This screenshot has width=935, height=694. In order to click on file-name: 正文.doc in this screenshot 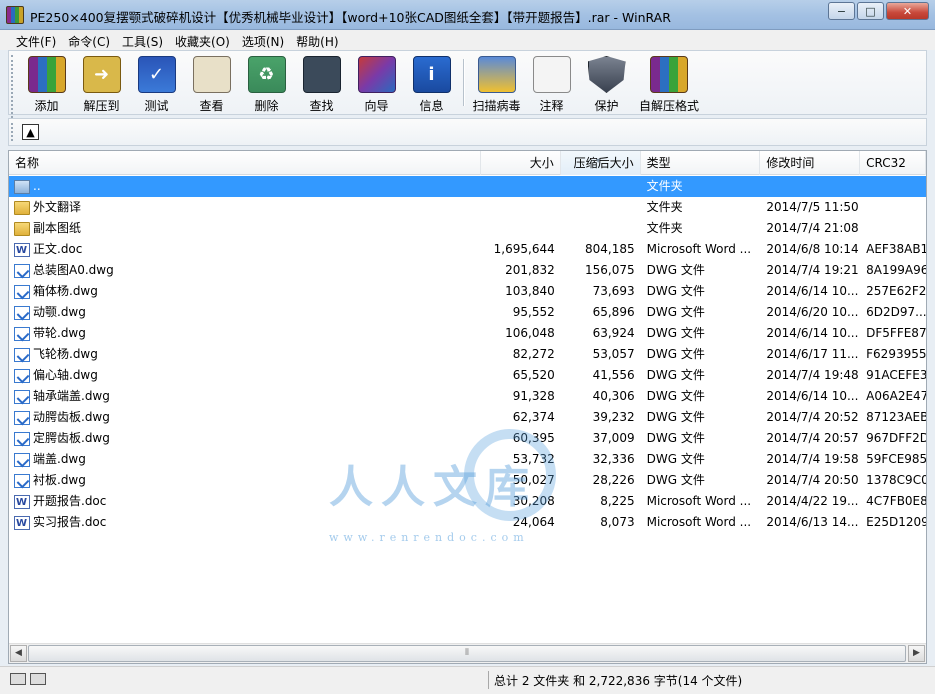, I will do `click(58, 249)`.